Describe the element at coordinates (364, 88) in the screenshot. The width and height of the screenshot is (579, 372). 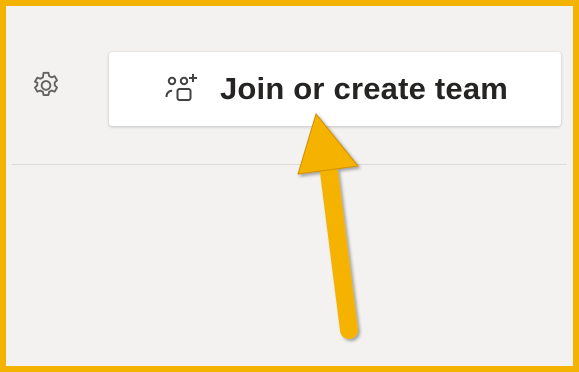
I see `join-or-create-team-label: Join or create team` at that location.